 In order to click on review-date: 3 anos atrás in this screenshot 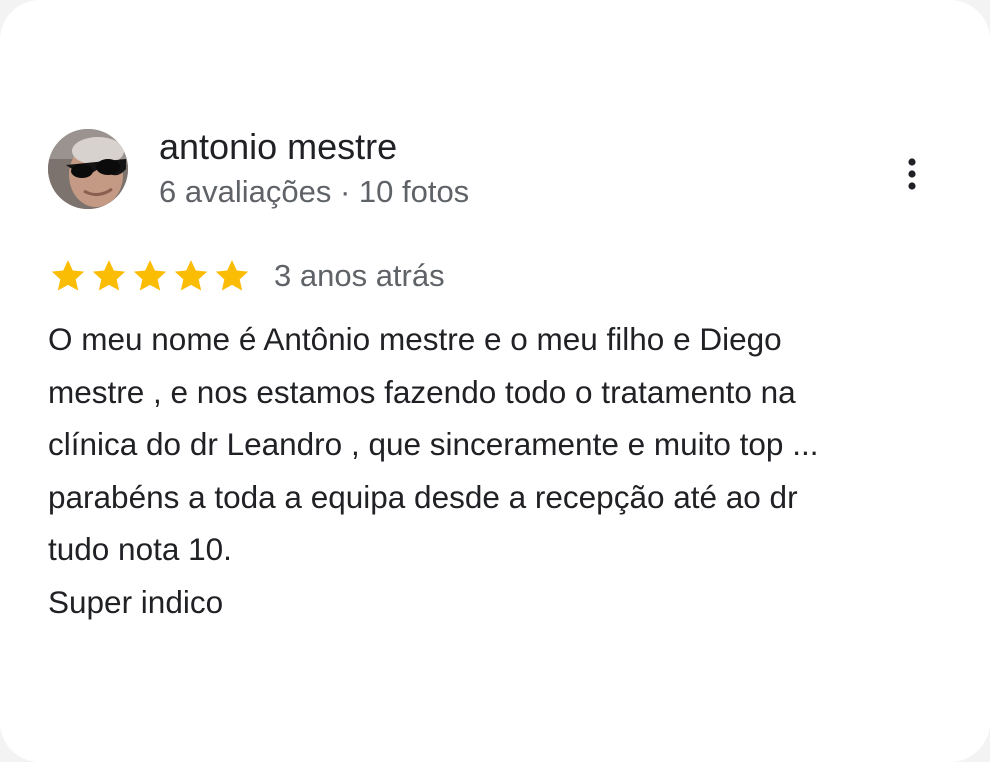, I will do `click(359, 275)`.